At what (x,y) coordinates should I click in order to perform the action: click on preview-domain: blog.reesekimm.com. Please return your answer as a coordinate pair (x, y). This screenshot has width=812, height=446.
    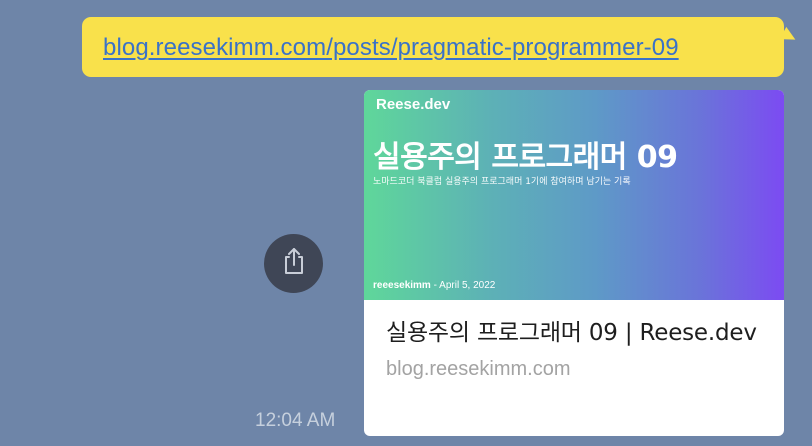
    Looking at the image, I should click on (478, 369).